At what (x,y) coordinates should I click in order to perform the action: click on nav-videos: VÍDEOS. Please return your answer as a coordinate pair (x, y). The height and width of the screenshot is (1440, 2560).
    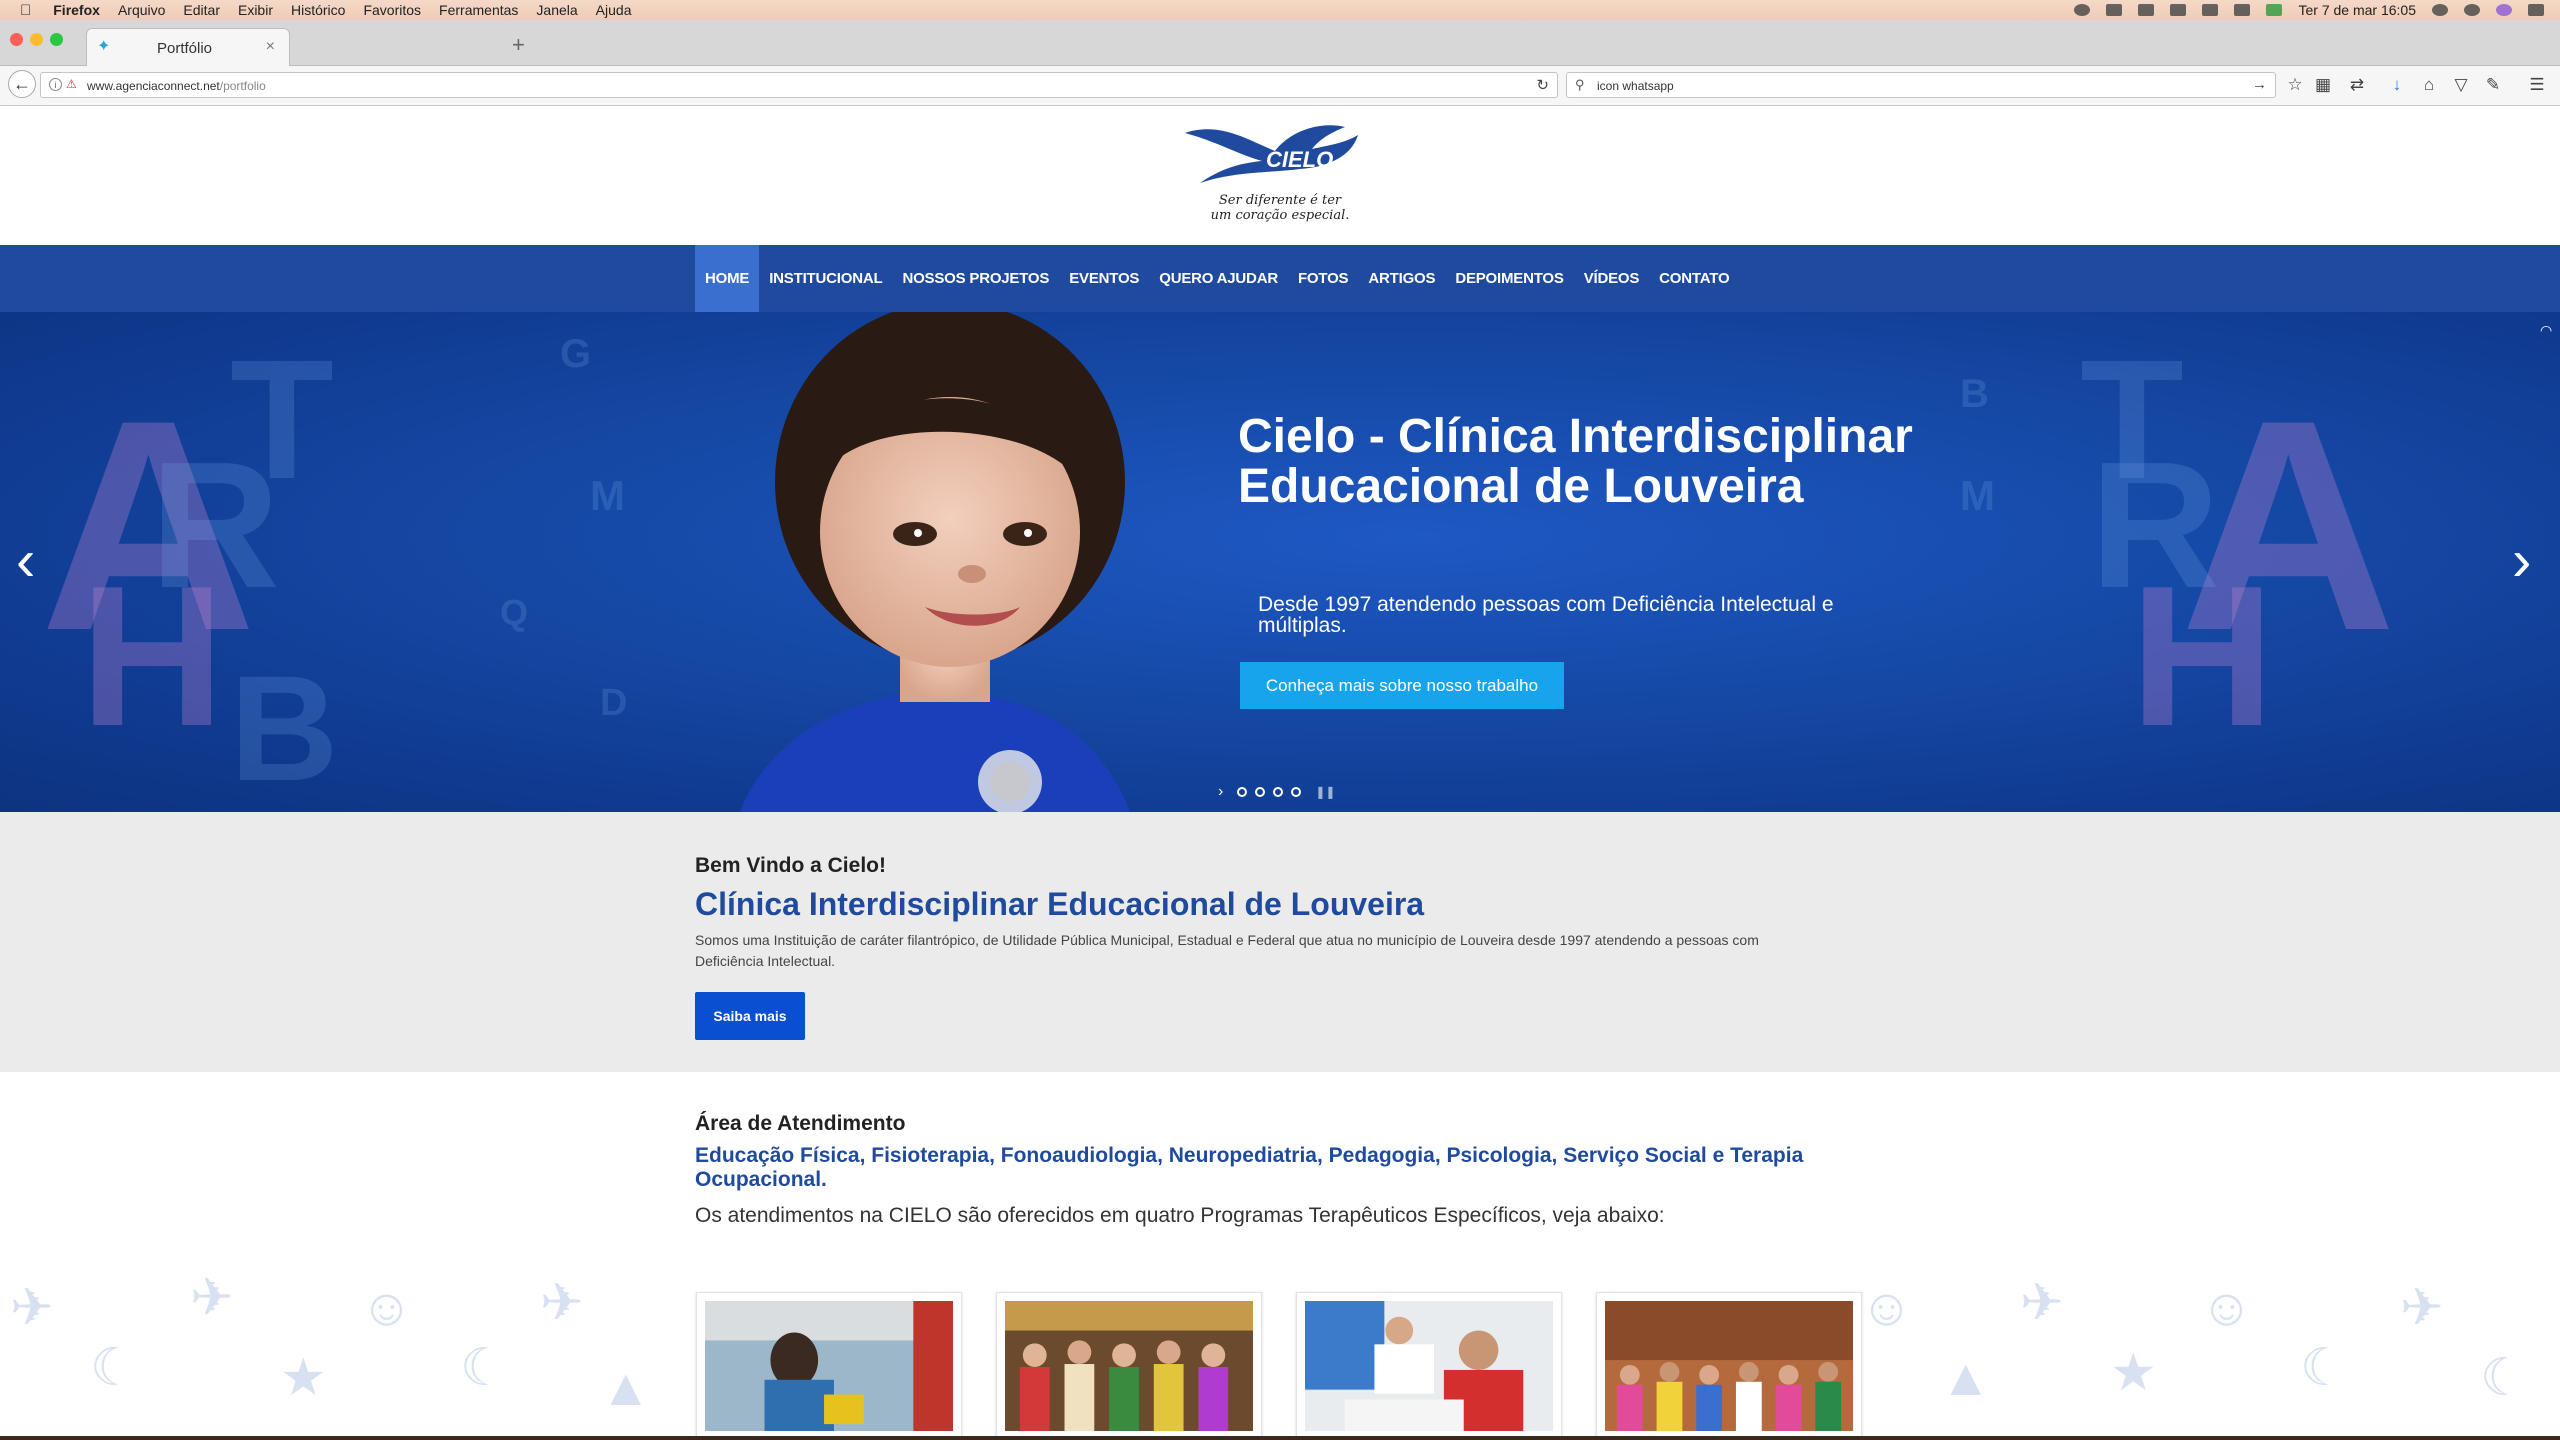
    Looking at the image, I should click on (1611, 278).